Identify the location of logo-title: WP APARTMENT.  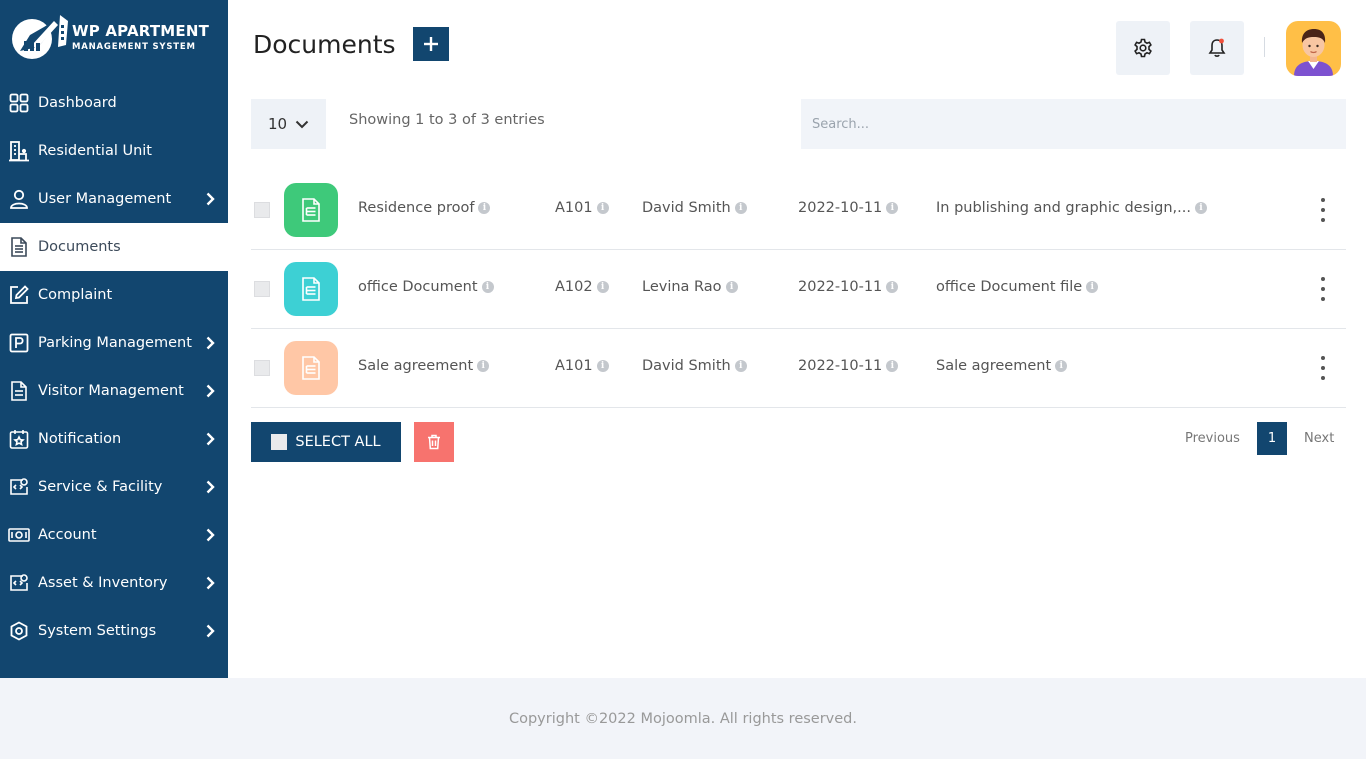
(141, 31).